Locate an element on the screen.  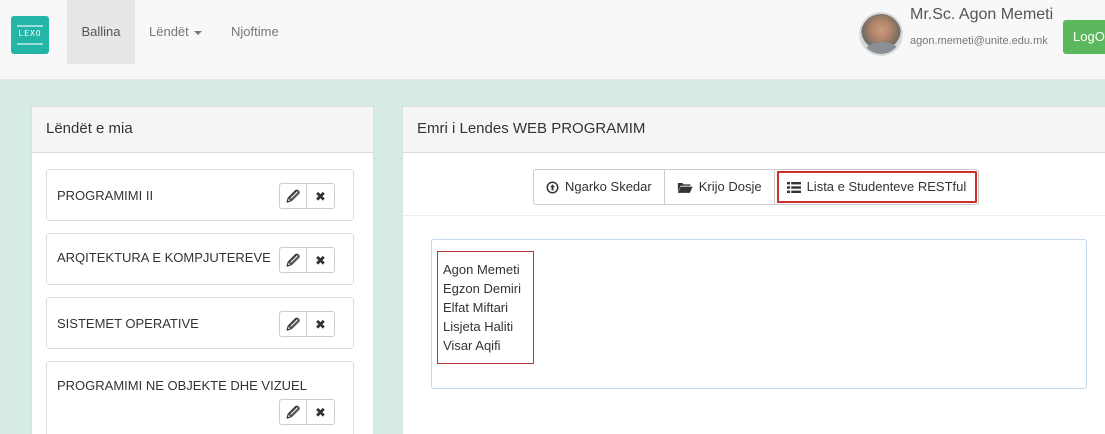
subject-title: Emri i Lendes WEB PROGRAMIM is located at coordinates (754, 130).